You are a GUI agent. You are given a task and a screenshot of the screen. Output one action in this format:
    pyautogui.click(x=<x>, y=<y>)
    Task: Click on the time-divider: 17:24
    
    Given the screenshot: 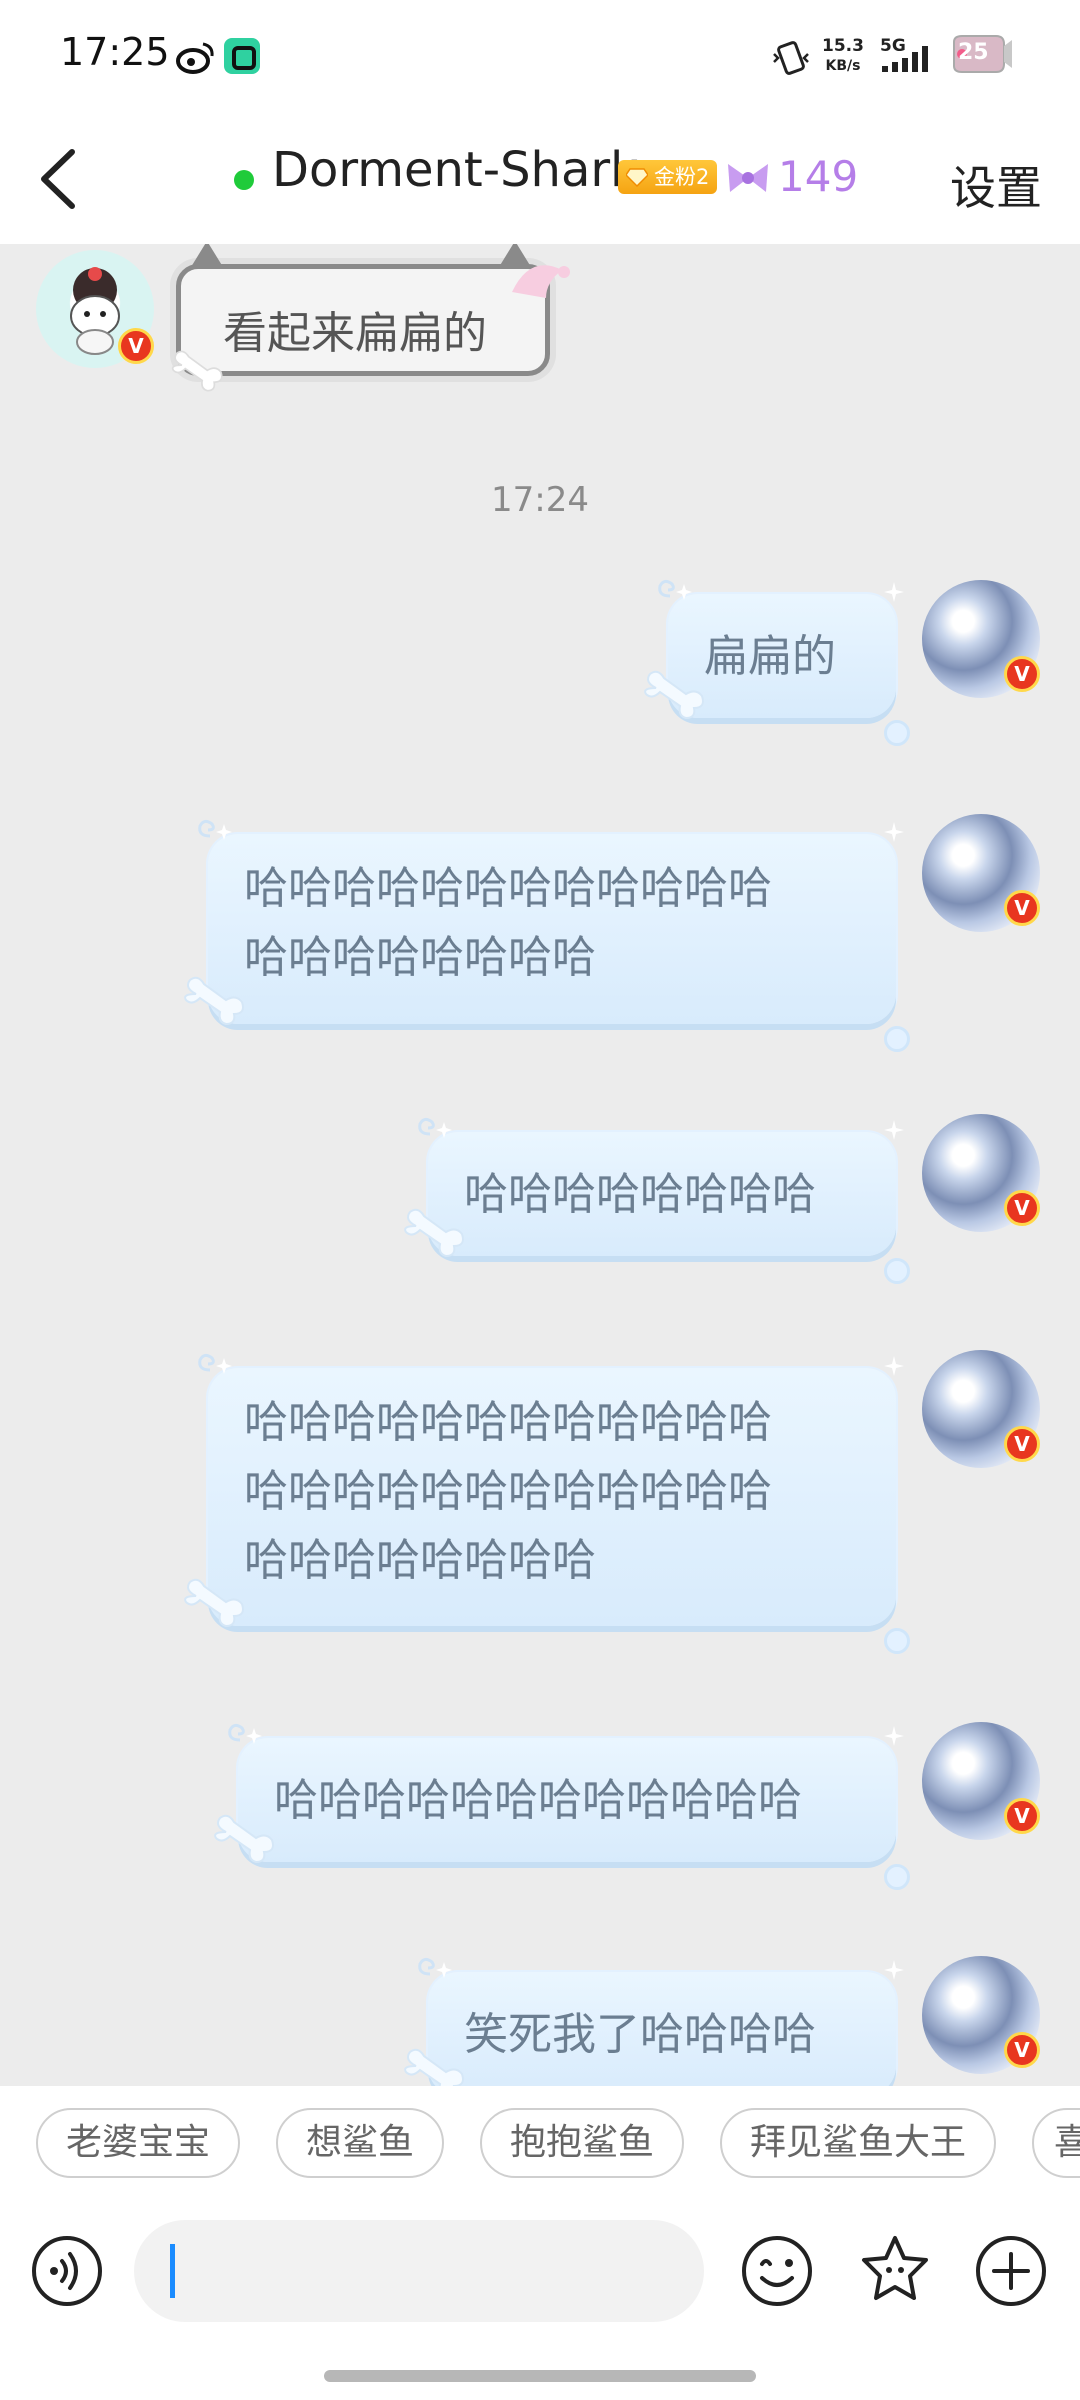 What is the action you would take?
    pyautogui.click(x=540, y=500)
    